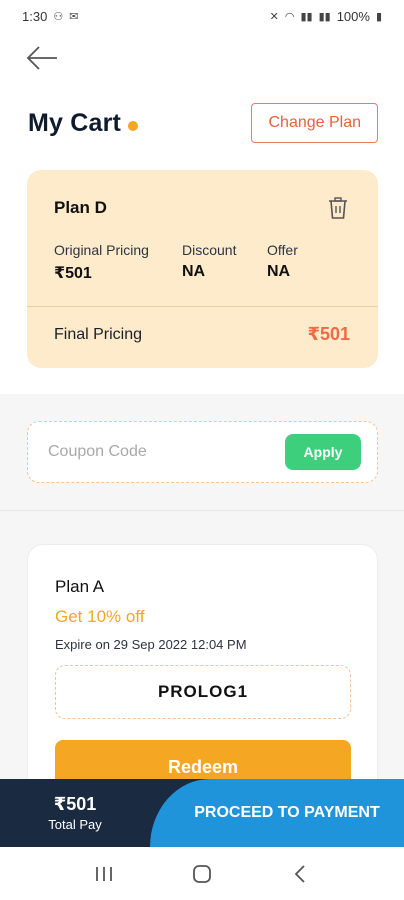 Image resolution: width=404 pixels, height=900 pixels. I want to click on card-divider, so click(202, 306).